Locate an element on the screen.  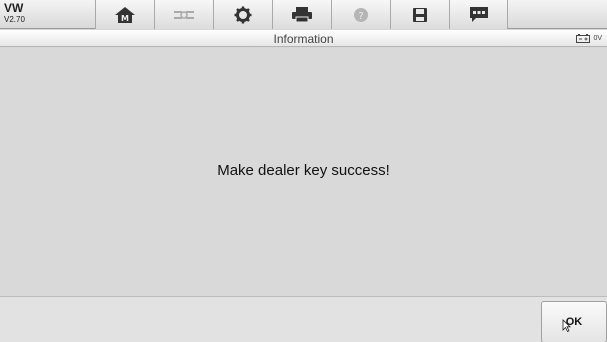
vehicle-info: VW V2.70 is located at coordinates (34, 15).